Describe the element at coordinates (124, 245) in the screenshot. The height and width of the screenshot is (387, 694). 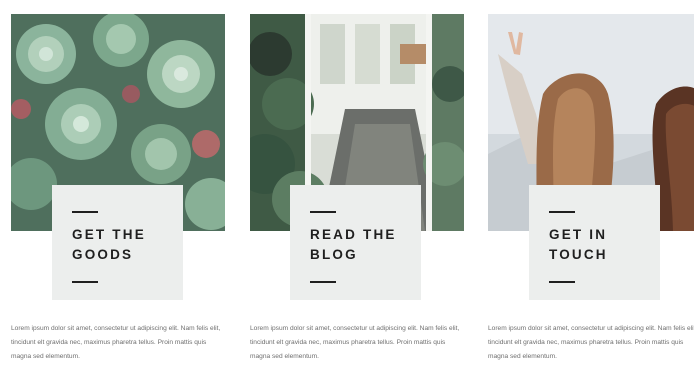
I see `card-title: GET THE GOODS` at that location.